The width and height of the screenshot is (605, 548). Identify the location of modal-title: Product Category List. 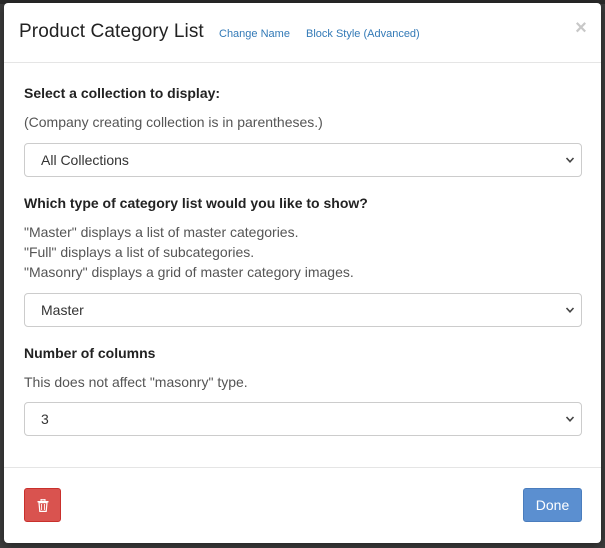
(111, 31).